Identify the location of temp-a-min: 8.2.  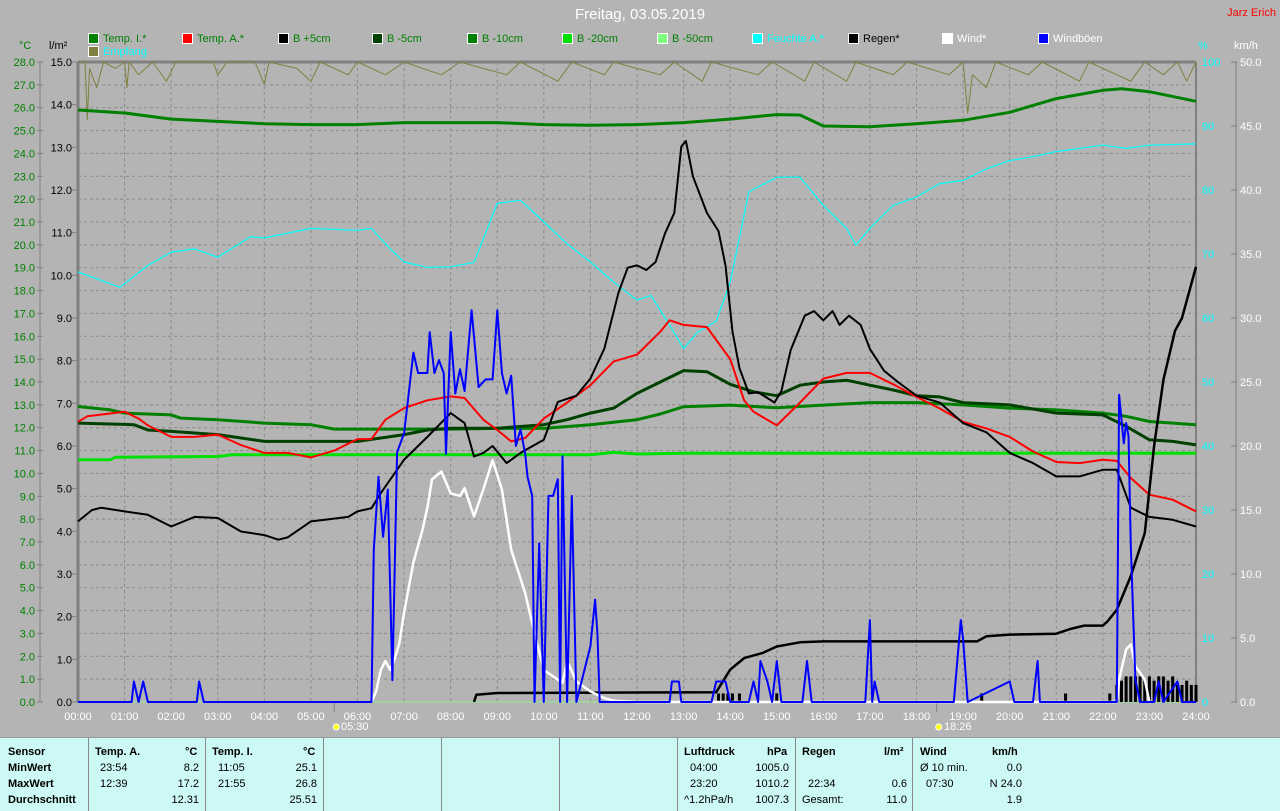
(191, 768).